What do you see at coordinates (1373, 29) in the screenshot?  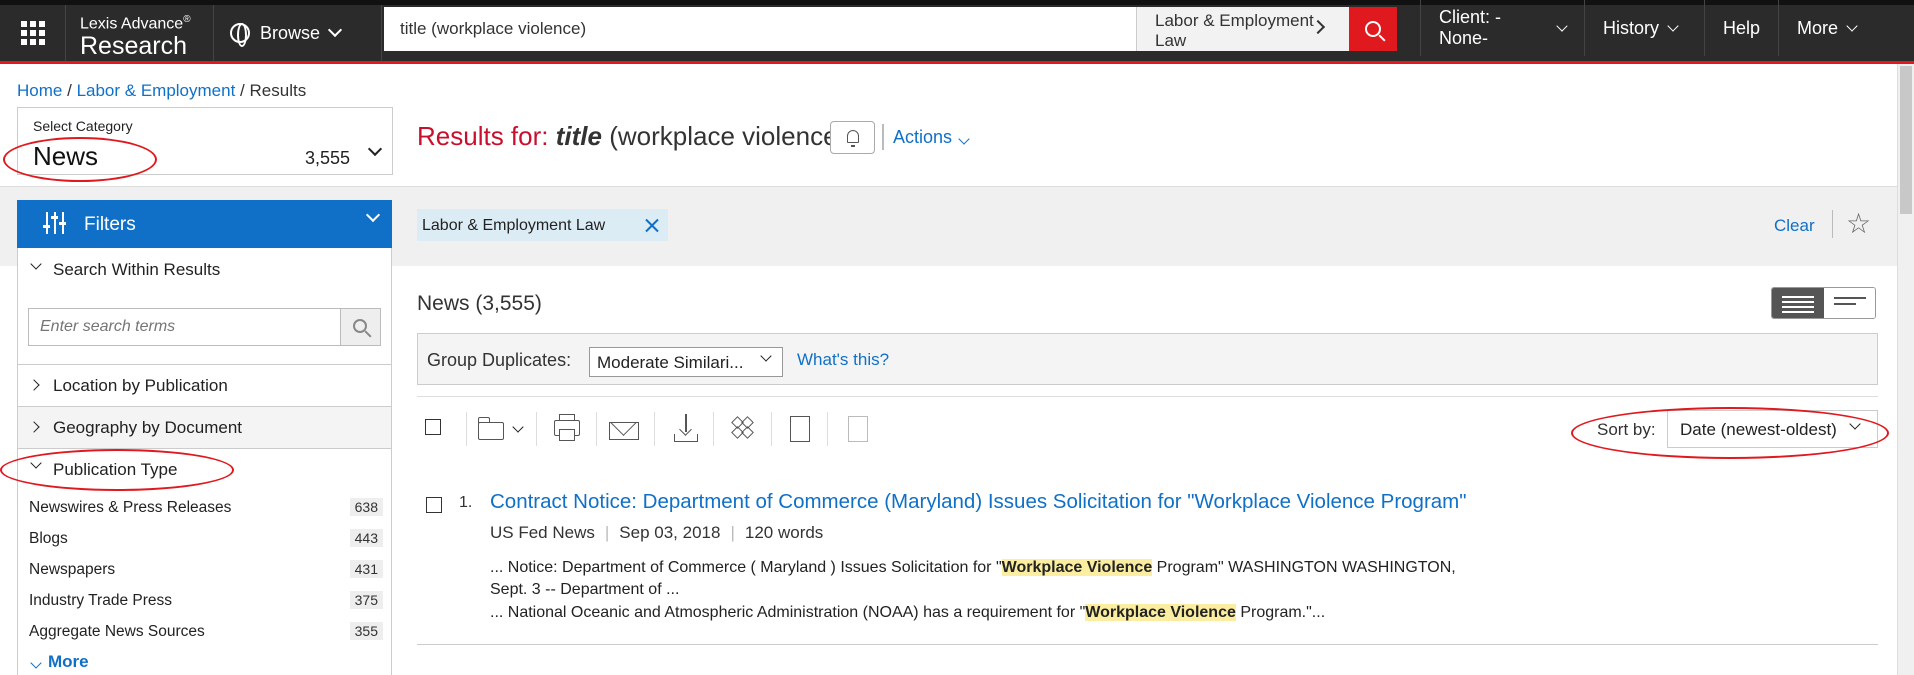 I see `search-button` at bounding box center [1373, 29].